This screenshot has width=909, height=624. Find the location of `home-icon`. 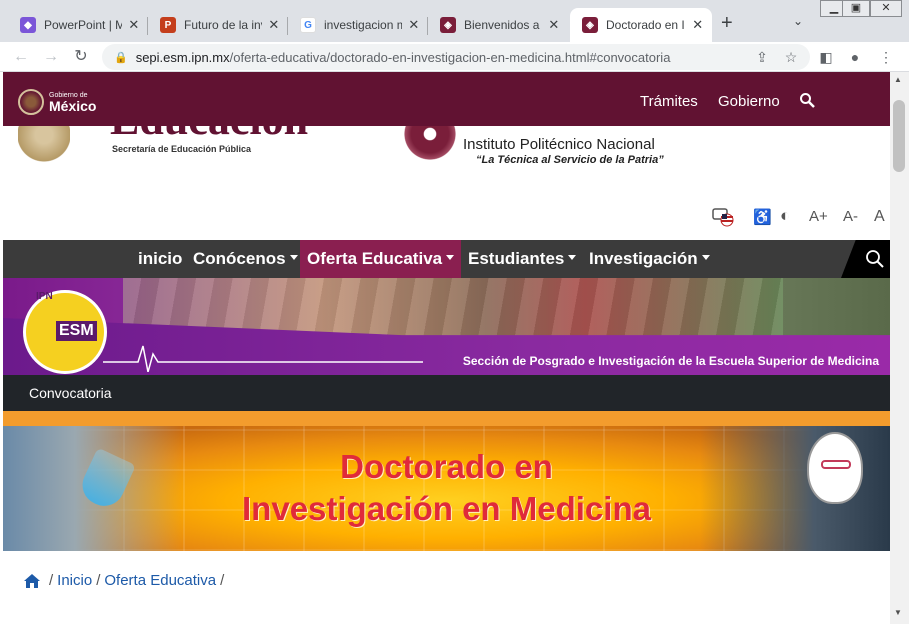

home-icon is located at coordinates (32, 581).